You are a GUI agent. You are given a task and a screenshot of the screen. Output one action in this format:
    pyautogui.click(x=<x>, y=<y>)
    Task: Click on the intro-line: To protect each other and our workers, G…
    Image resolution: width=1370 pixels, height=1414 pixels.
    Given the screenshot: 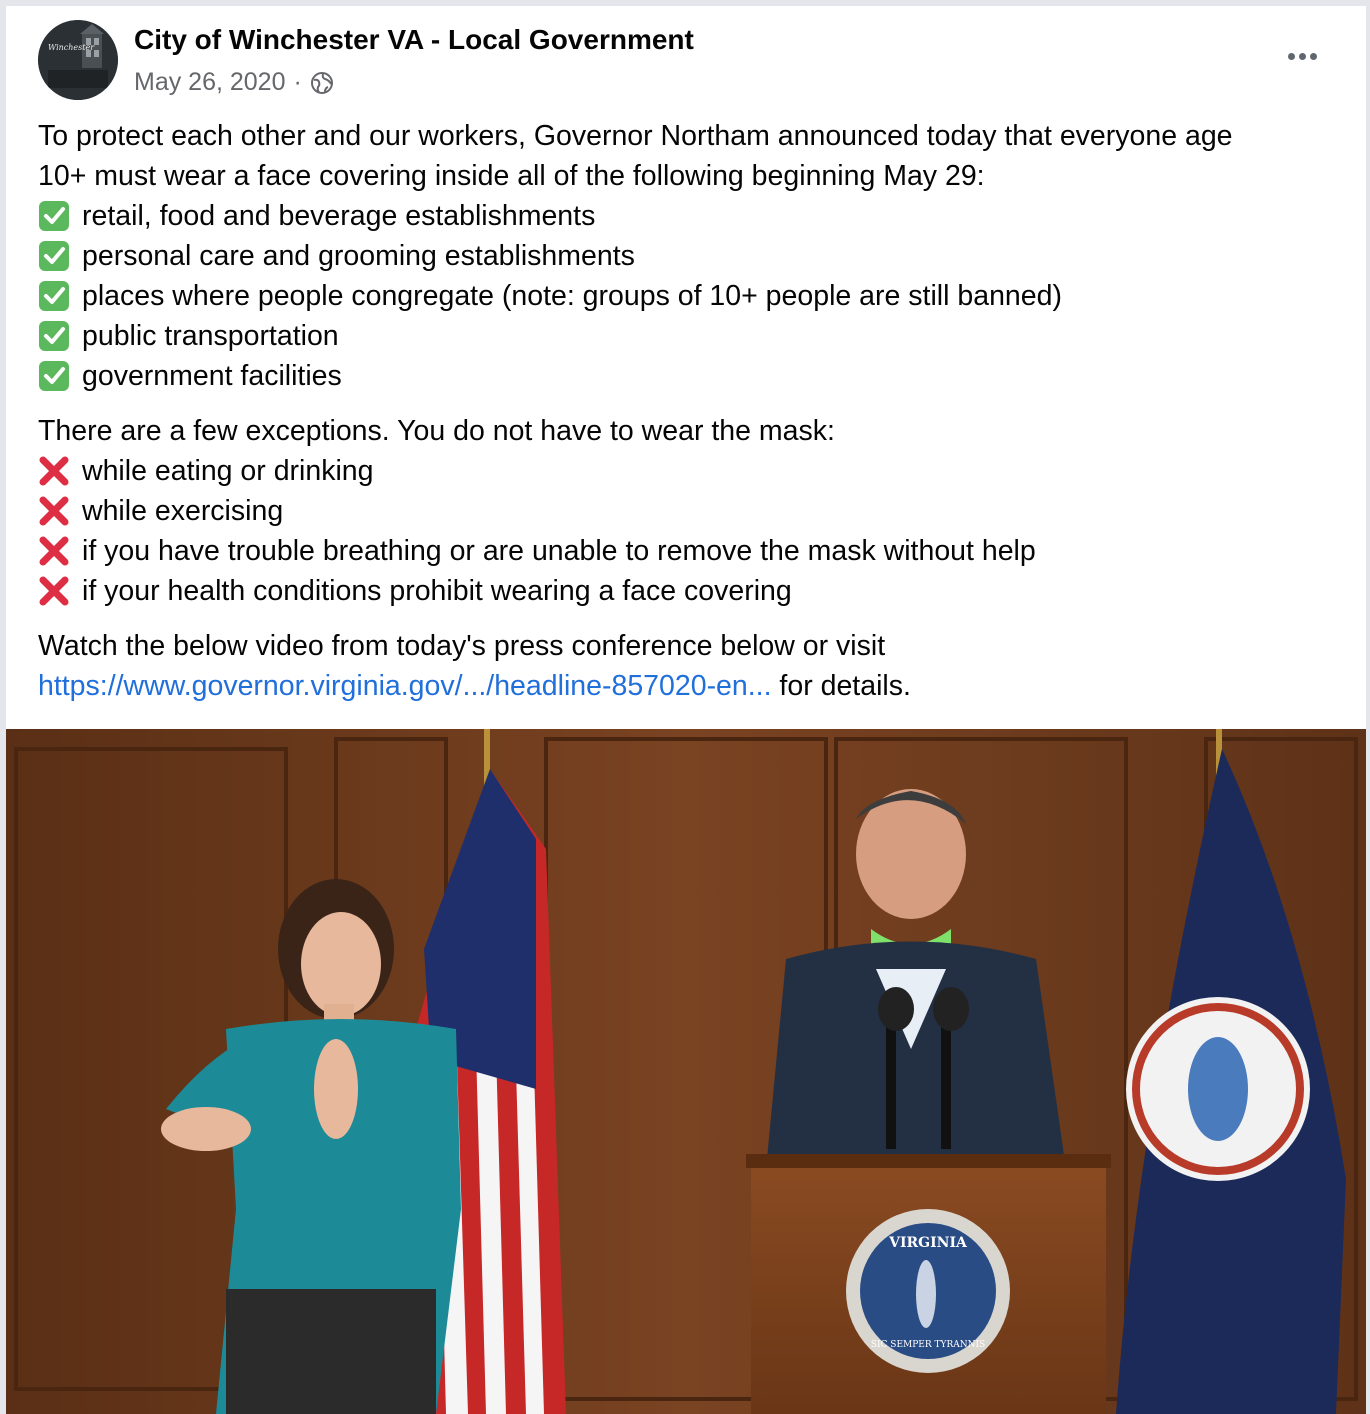 What is the action you would take?
    pyautogui.click(x=635, y=136)
    